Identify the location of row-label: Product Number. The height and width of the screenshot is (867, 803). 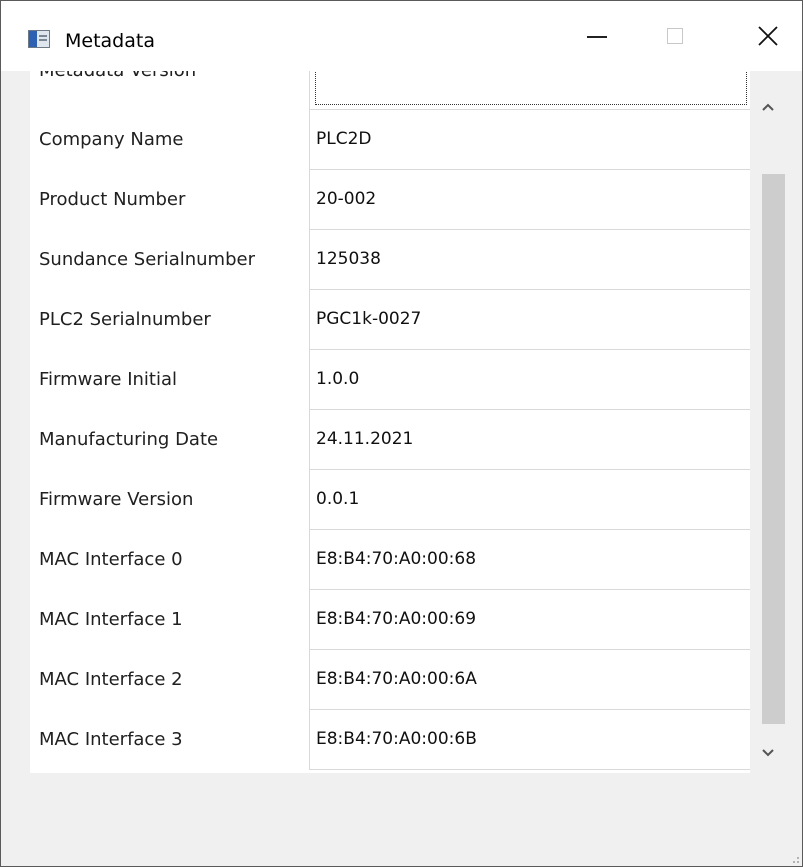
(112, 199).